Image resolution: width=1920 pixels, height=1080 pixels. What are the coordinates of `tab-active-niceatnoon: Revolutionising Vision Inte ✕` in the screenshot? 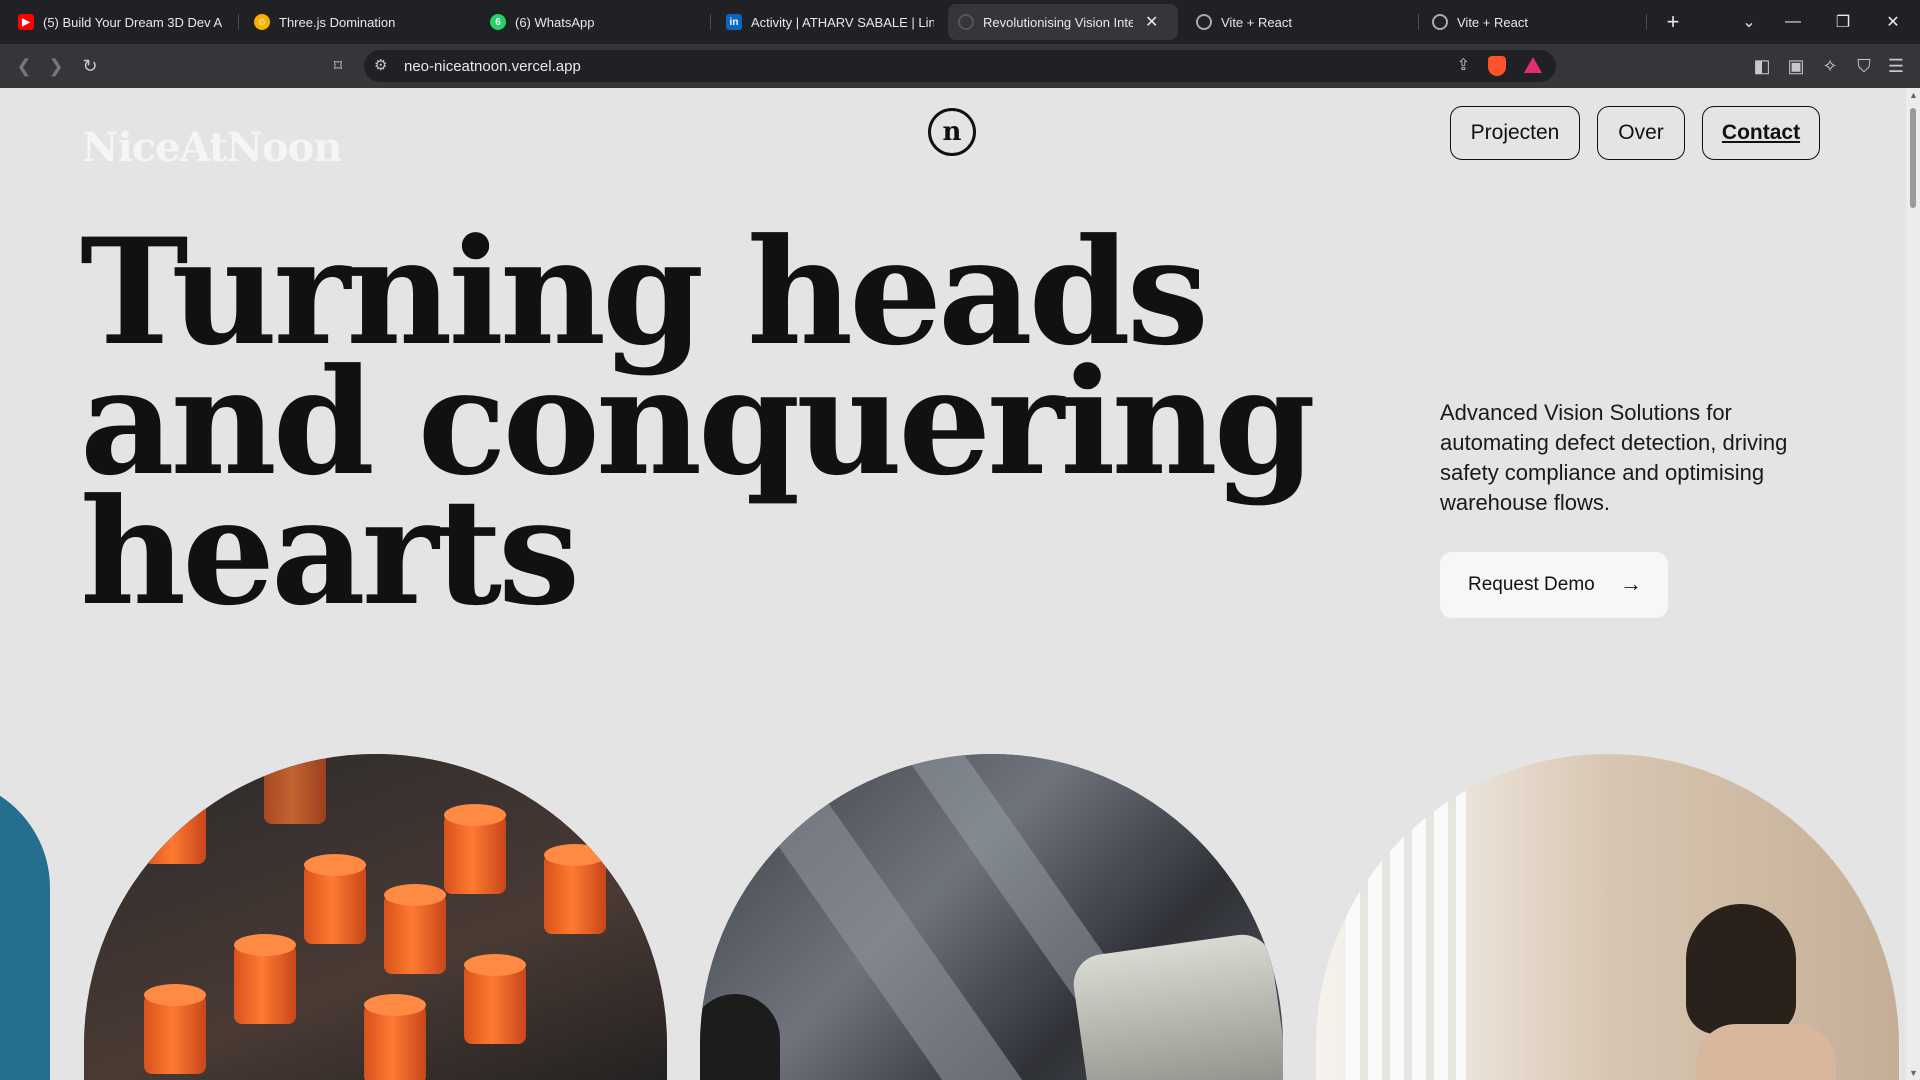 It's located at (1063, 22).